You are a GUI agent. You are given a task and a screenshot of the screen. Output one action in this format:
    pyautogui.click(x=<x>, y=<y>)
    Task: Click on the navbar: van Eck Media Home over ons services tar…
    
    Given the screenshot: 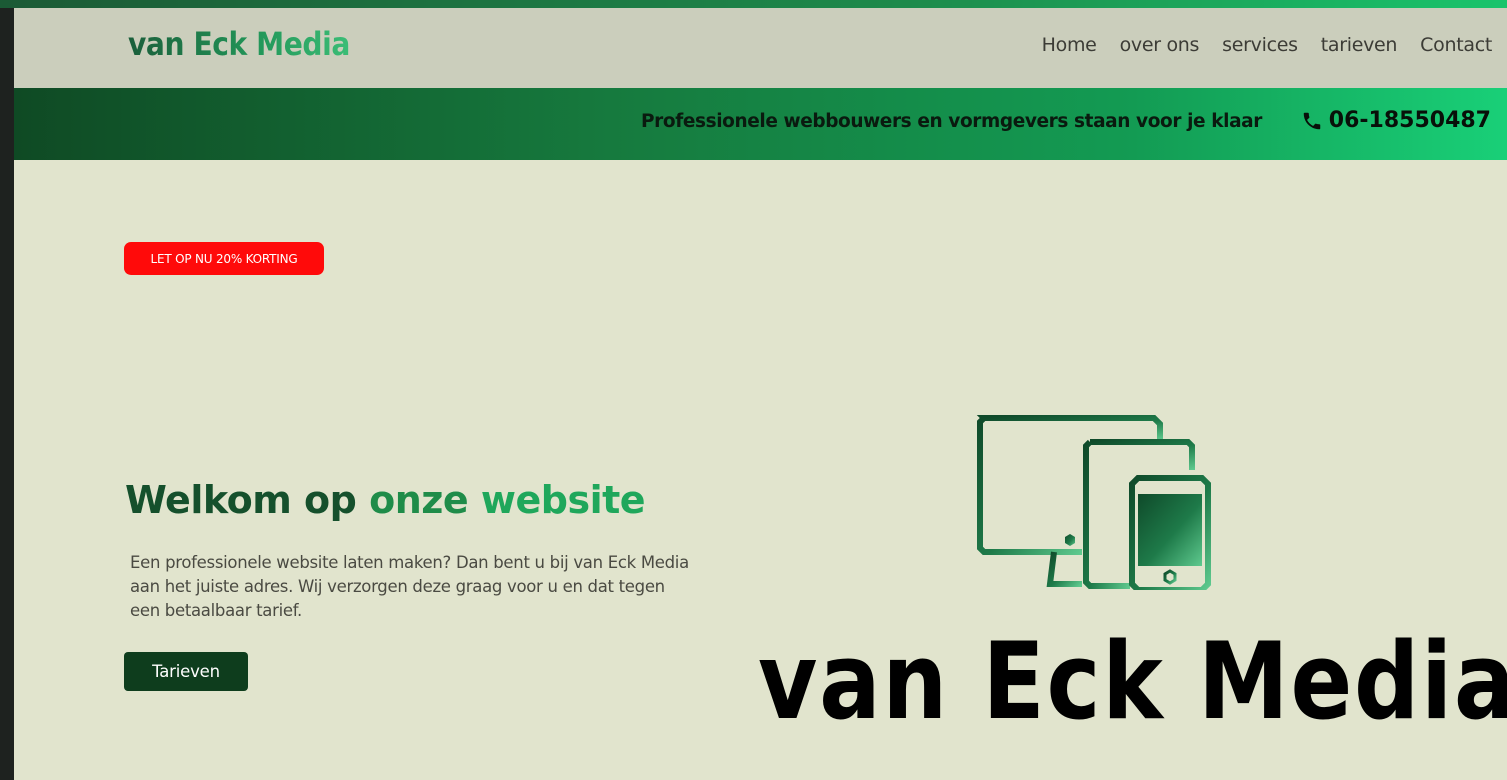 What is the action you would take?
    pyautogui.click(x=760, y=48)
    